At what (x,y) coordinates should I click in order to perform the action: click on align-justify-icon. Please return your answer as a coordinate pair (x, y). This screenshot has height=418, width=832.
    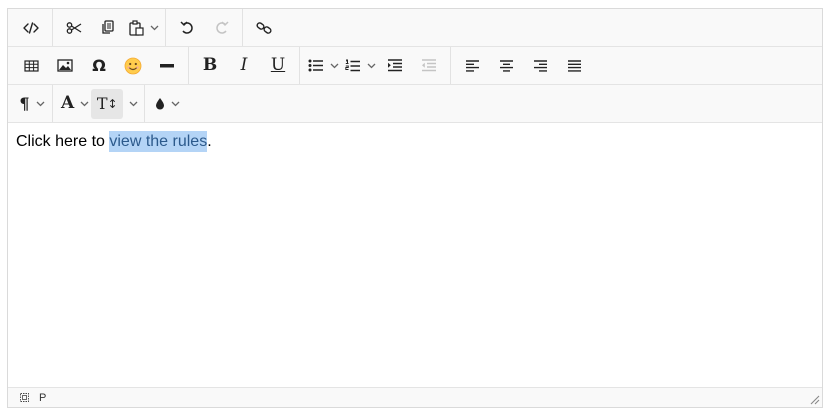
    Looking at the image, I should click on (574, 65).